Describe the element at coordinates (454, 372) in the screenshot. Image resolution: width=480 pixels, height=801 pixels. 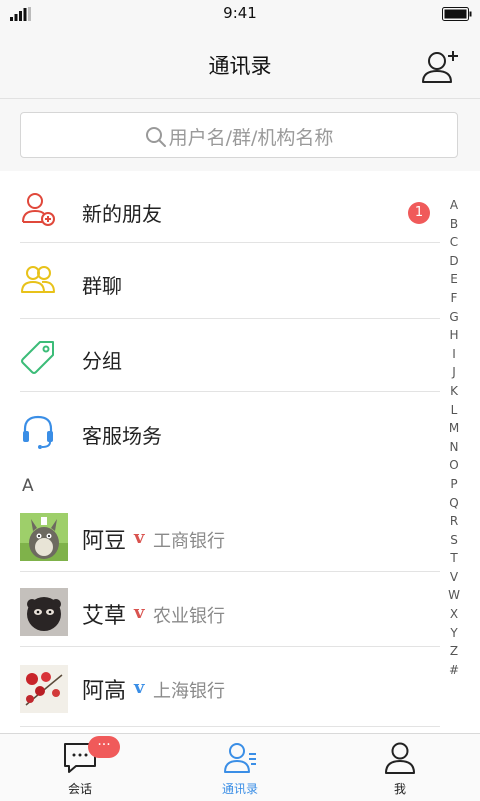
I see `index-letter: J` at that location.